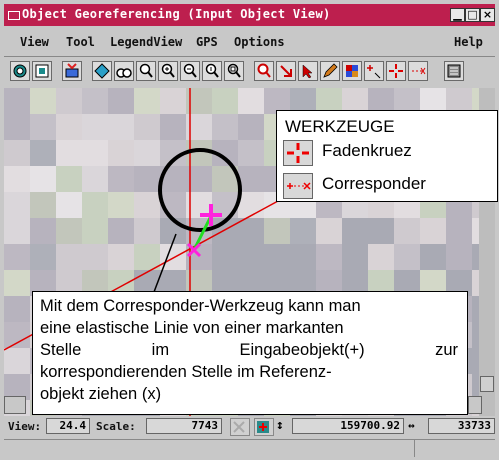 The image size is (499, 460). I want to click on info-line-3: Stelle im Eingabeobjekt(+) zur, so click(249, 350).